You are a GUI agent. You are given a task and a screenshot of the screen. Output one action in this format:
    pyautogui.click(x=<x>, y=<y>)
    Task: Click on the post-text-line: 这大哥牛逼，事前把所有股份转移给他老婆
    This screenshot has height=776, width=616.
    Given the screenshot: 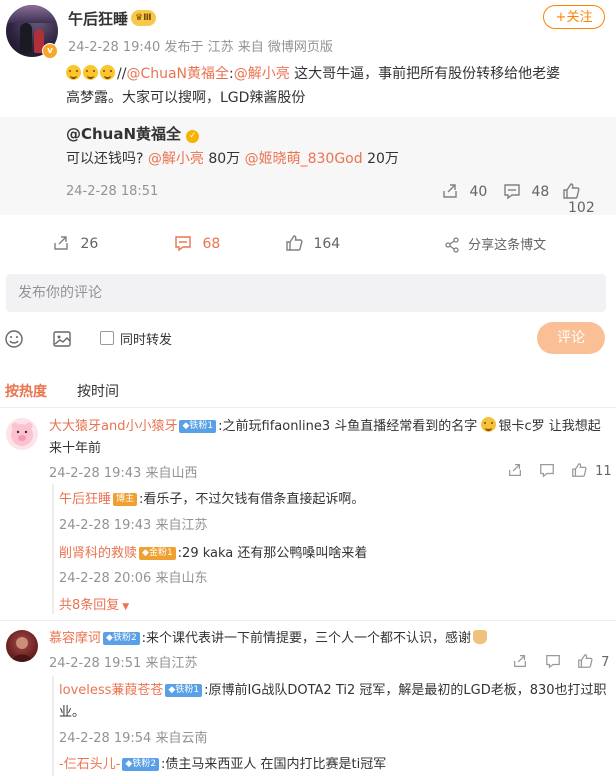 What is the action you would take?
    pyautogui.click(x=425, y=74)
    